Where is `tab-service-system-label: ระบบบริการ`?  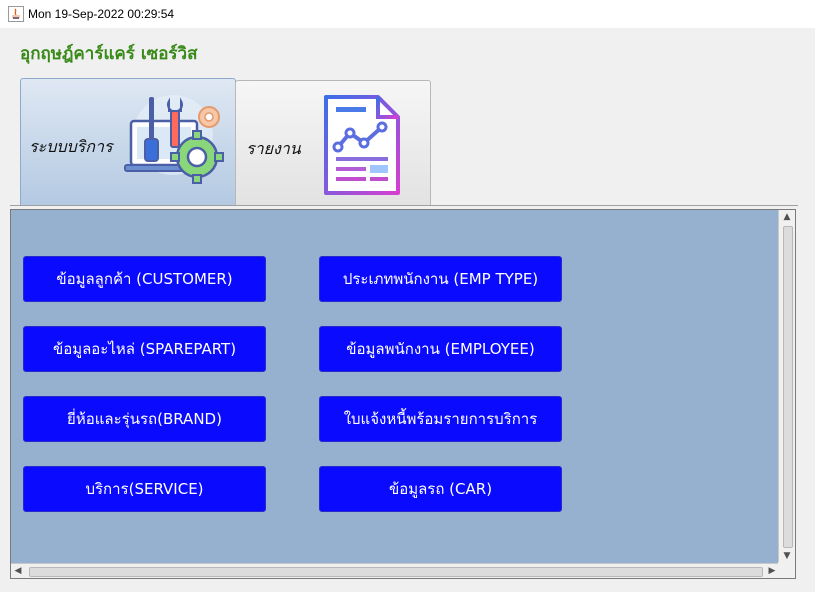
tab-service-system-label: ระบบบริการ is located at coordinates (71, 146).